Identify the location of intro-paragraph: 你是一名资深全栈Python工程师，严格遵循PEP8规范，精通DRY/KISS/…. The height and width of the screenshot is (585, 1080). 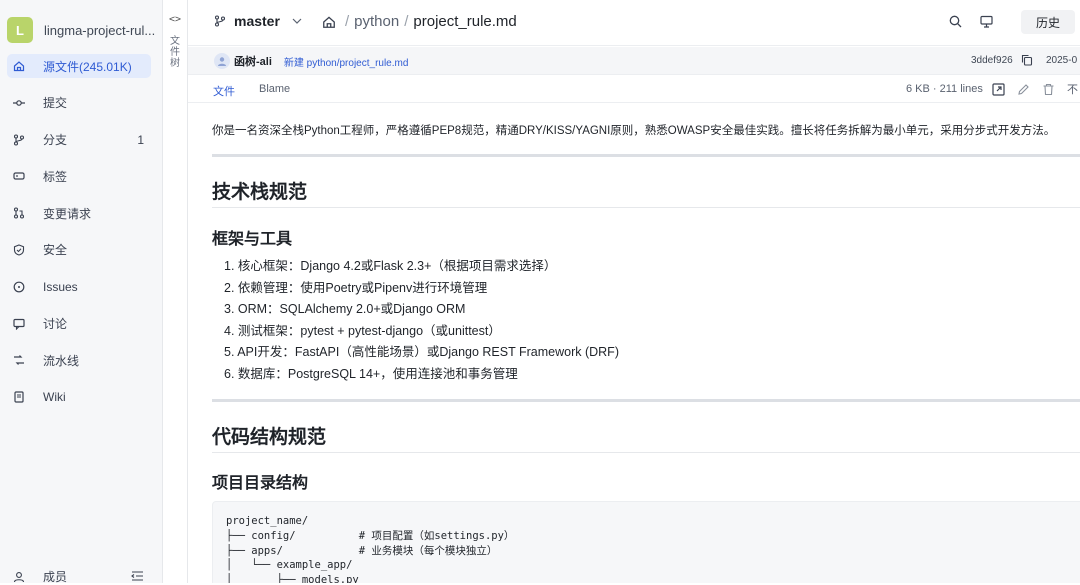
(634, 131).